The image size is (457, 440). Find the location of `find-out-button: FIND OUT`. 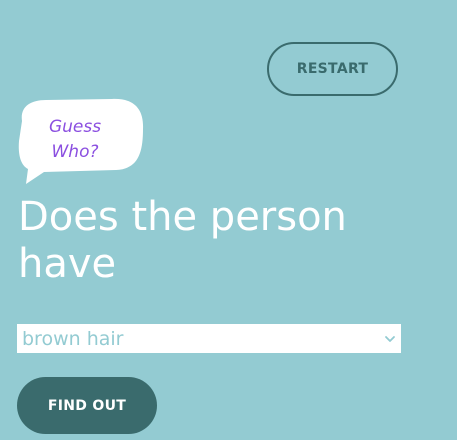

find-out-button: FIND OUT is located at coordinates (87, 405).